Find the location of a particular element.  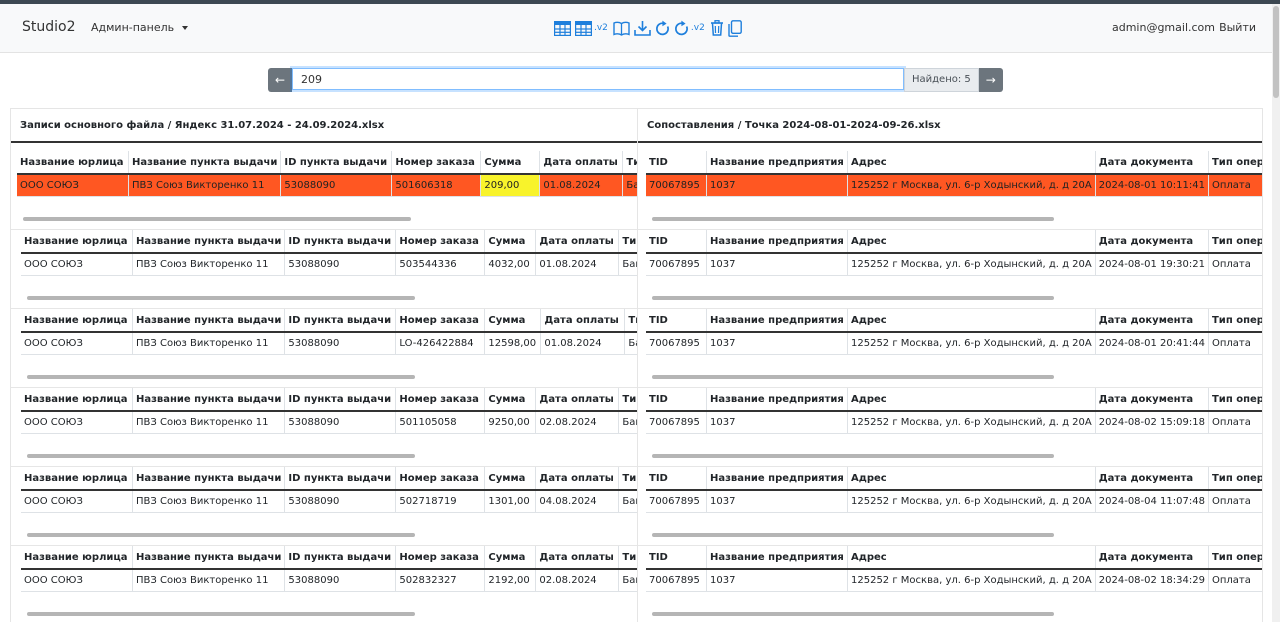

page-scrollbar-thumb is located at coordinates (1276, 52).